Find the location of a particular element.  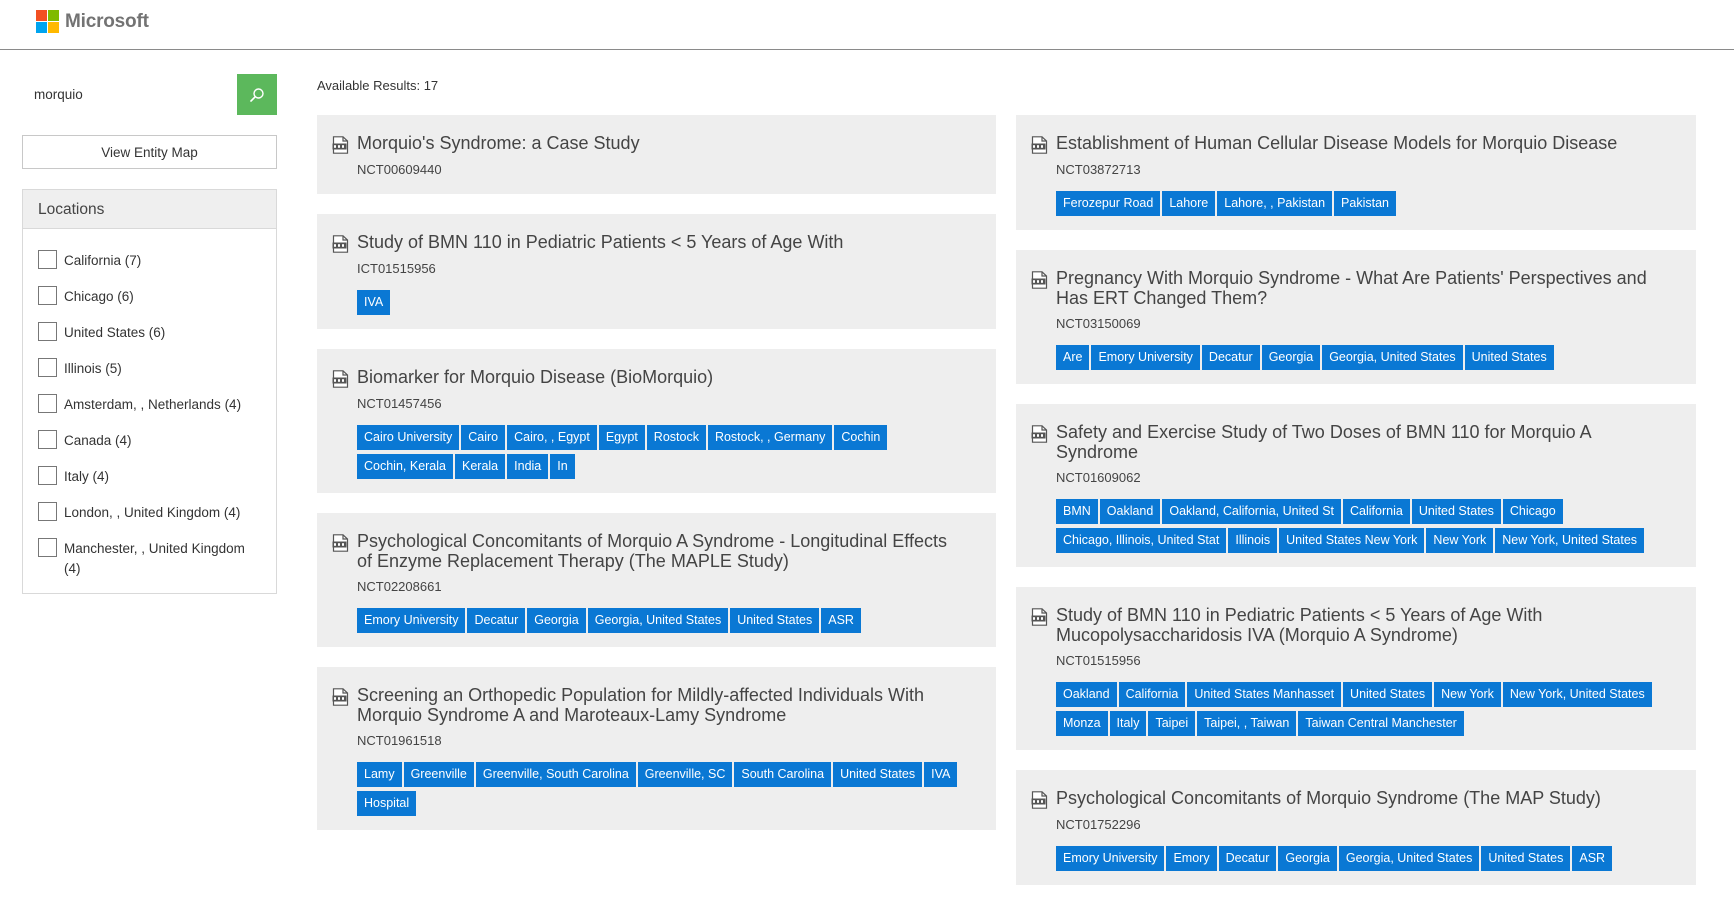

search-input is located at coordinates (129, 94).